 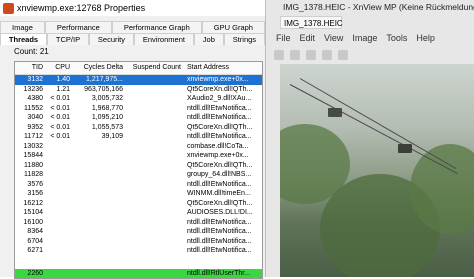 I want to click on cell-tid: 16212, so click(x=33, y=203).